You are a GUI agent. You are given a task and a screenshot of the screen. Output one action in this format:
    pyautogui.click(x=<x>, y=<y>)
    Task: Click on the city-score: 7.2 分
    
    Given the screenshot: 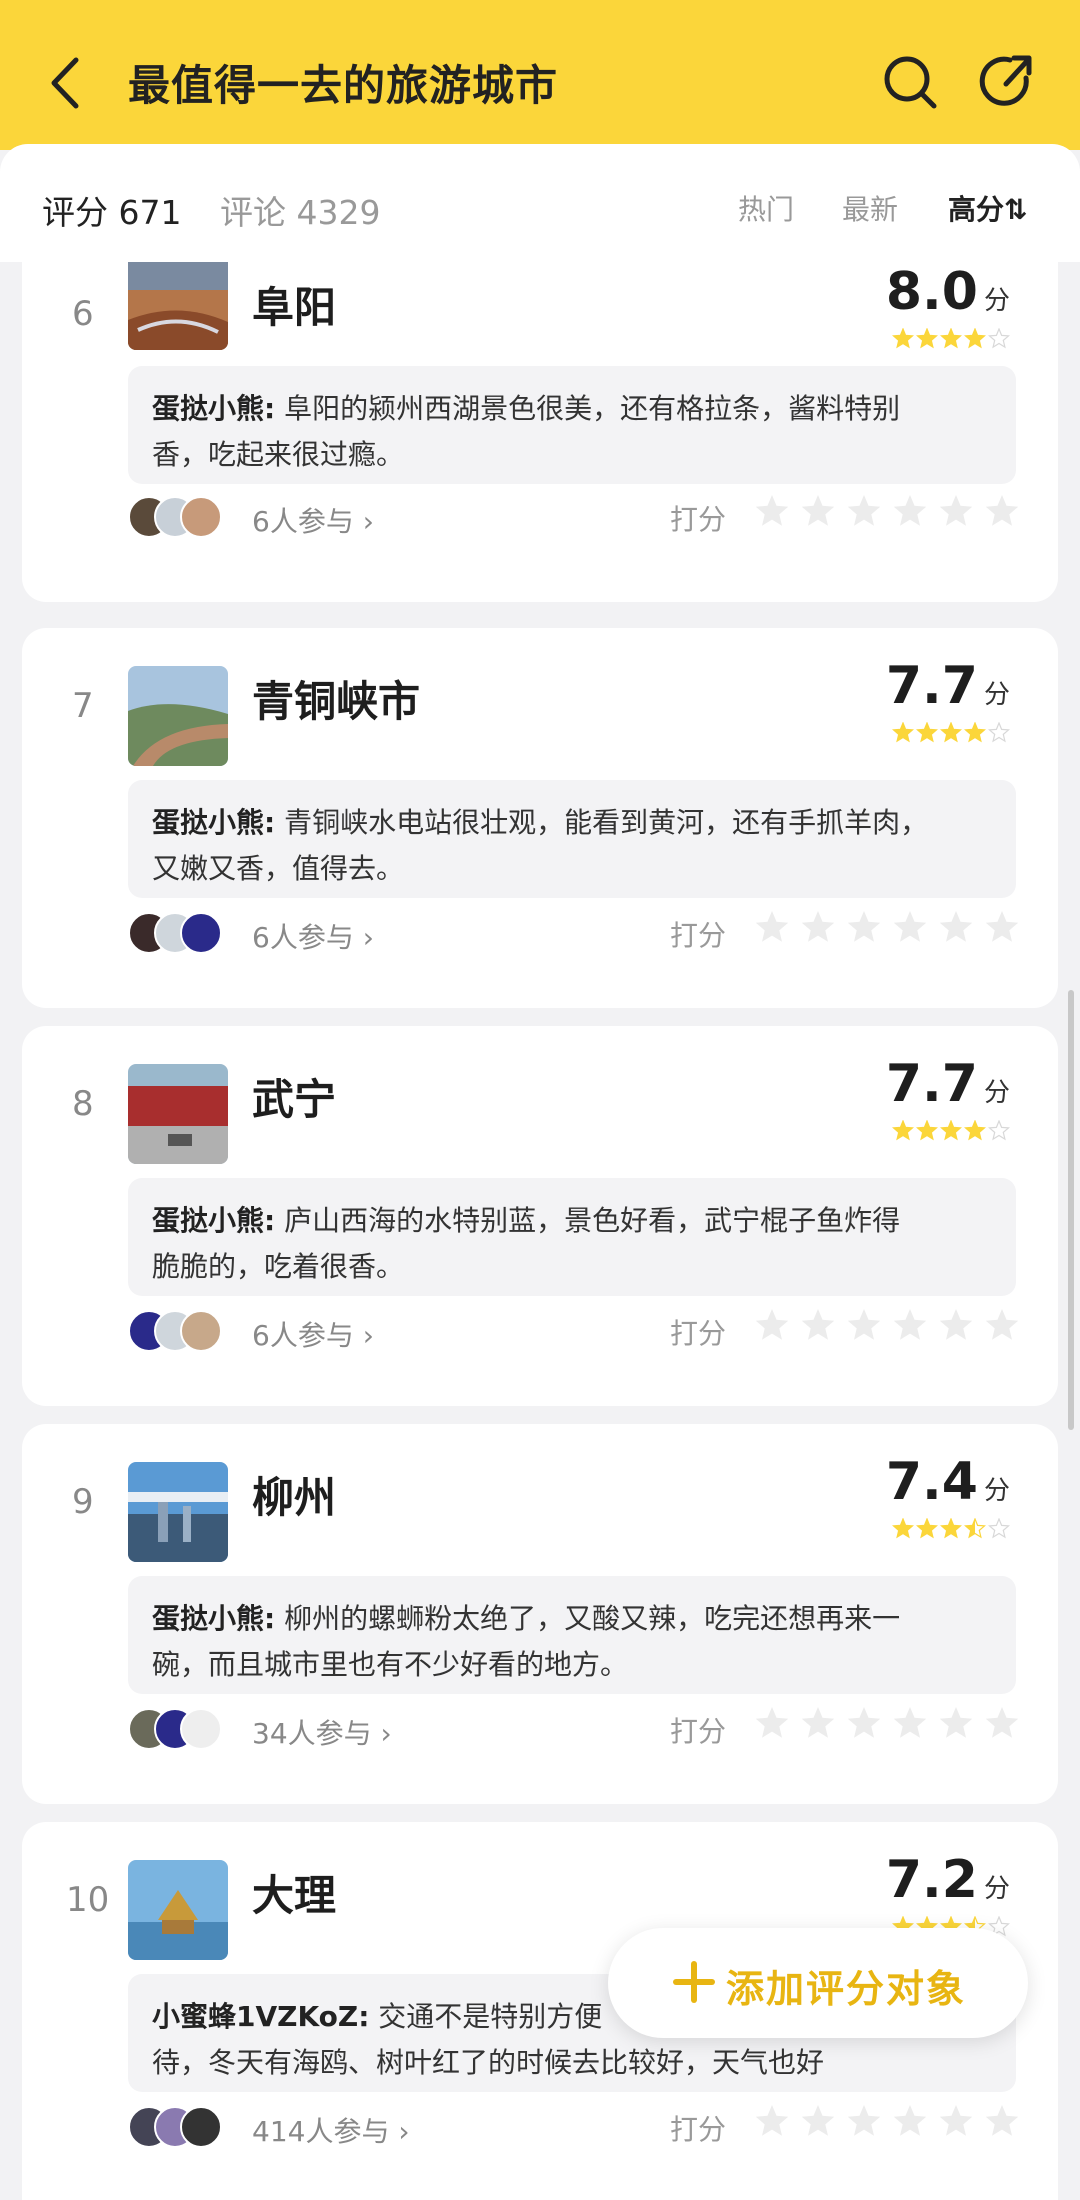 What is the action you would take?
    pyautogui.click(x=948, y=1893)
    